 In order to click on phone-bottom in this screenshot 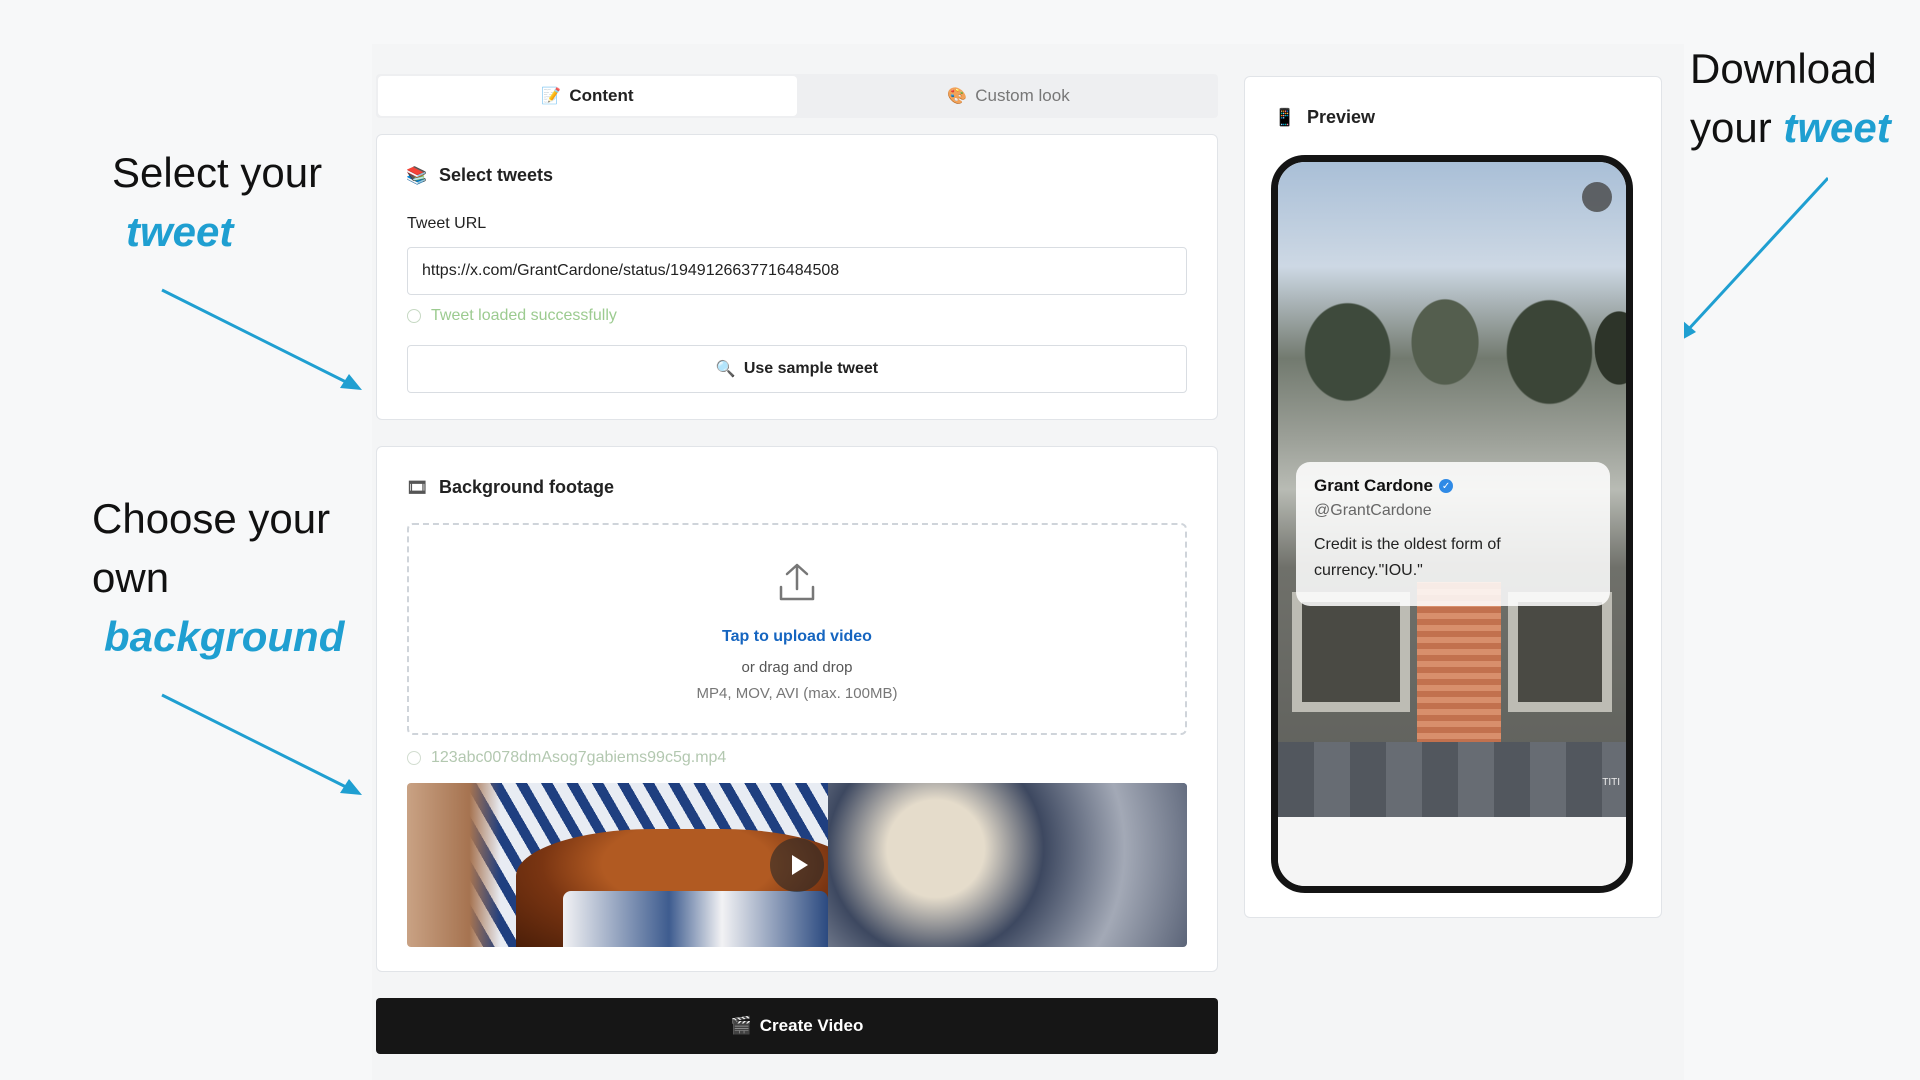, I will do `click(1452, 851)`.